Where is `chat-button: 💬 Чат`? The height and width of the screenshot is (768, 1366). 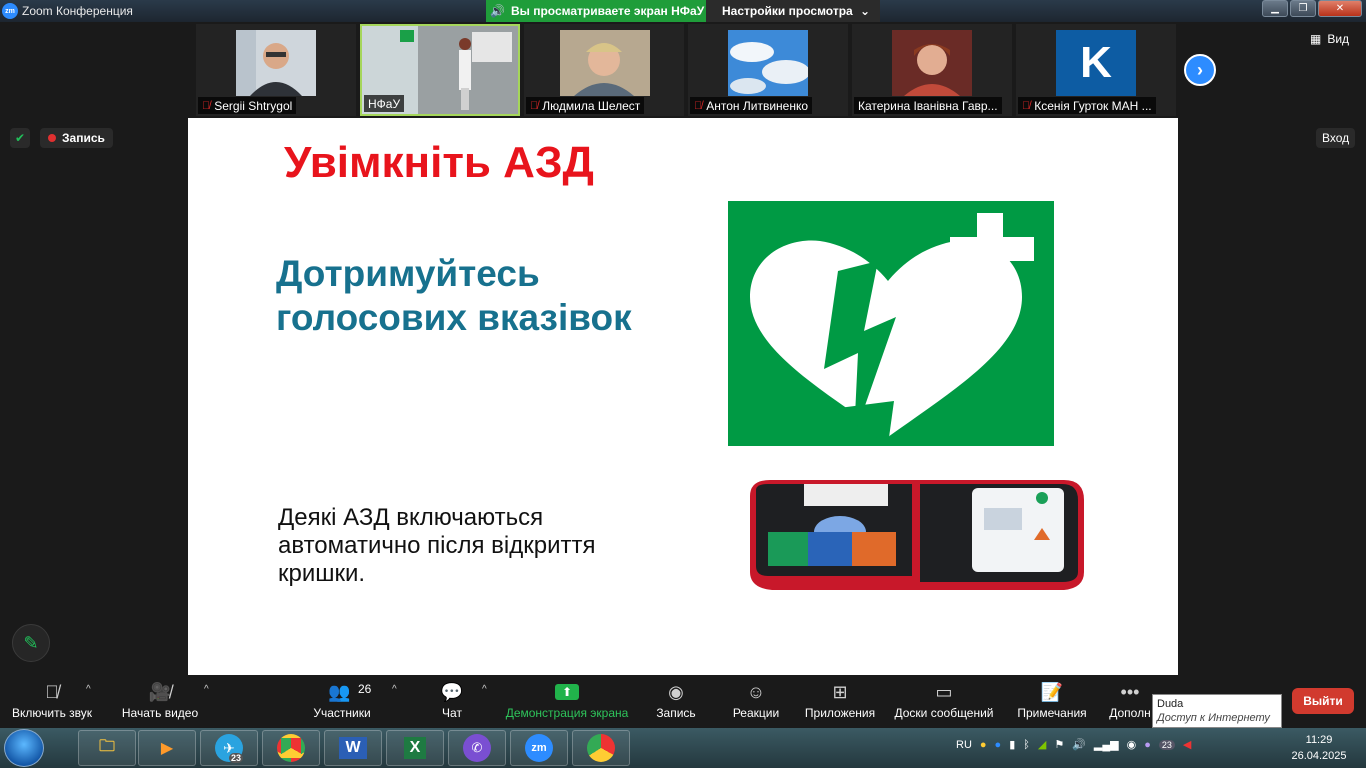
chat-button: 💬 Чат is located at coordinates (452, 701).